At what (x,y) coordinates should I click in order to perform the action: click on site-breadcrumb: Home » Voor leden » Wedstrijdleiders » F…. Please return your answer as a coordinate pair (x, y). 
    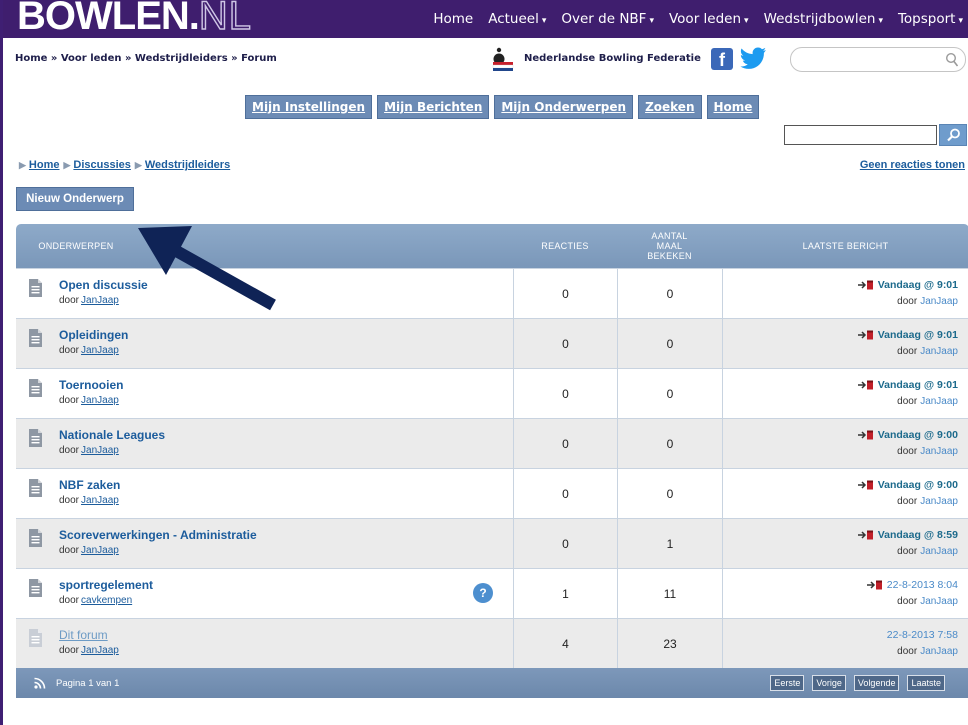
    Looking at the image, I should click on (146, 58).